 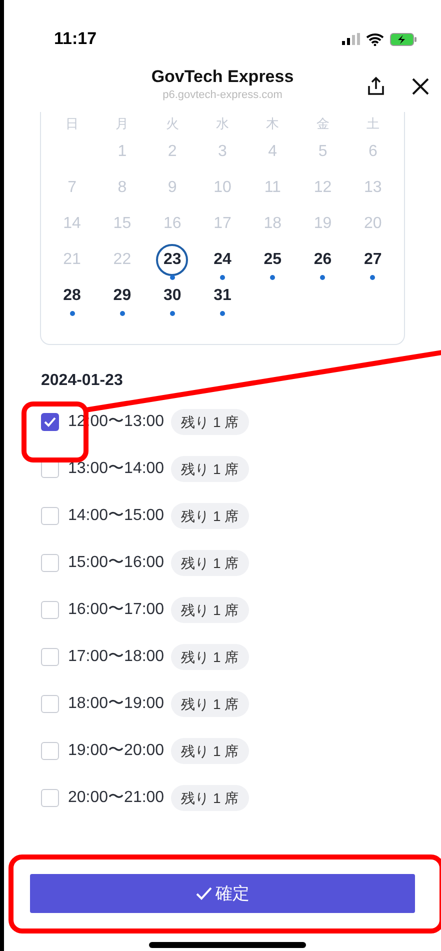 I want to click on calendar-day: 8, so click(x=122, y=188).